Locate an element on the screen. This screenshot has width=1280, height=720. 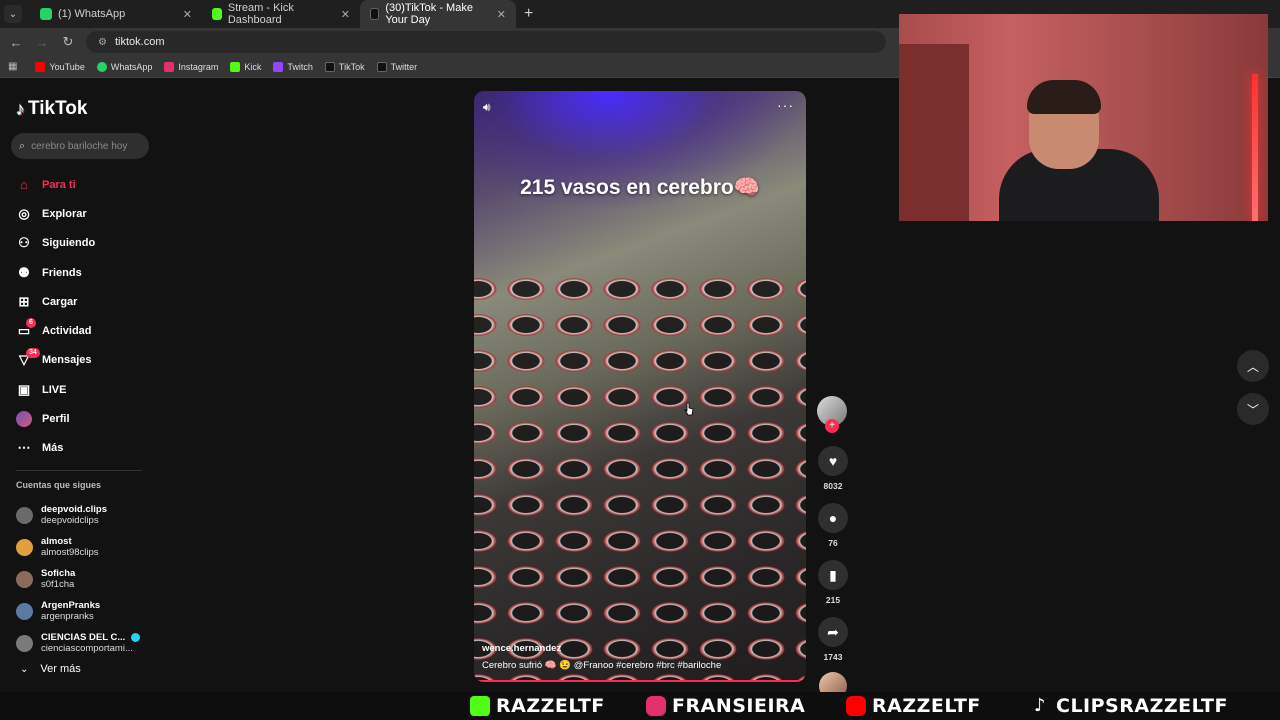
tab-search-icon: ⌄ is located at coordinates (13, 14).